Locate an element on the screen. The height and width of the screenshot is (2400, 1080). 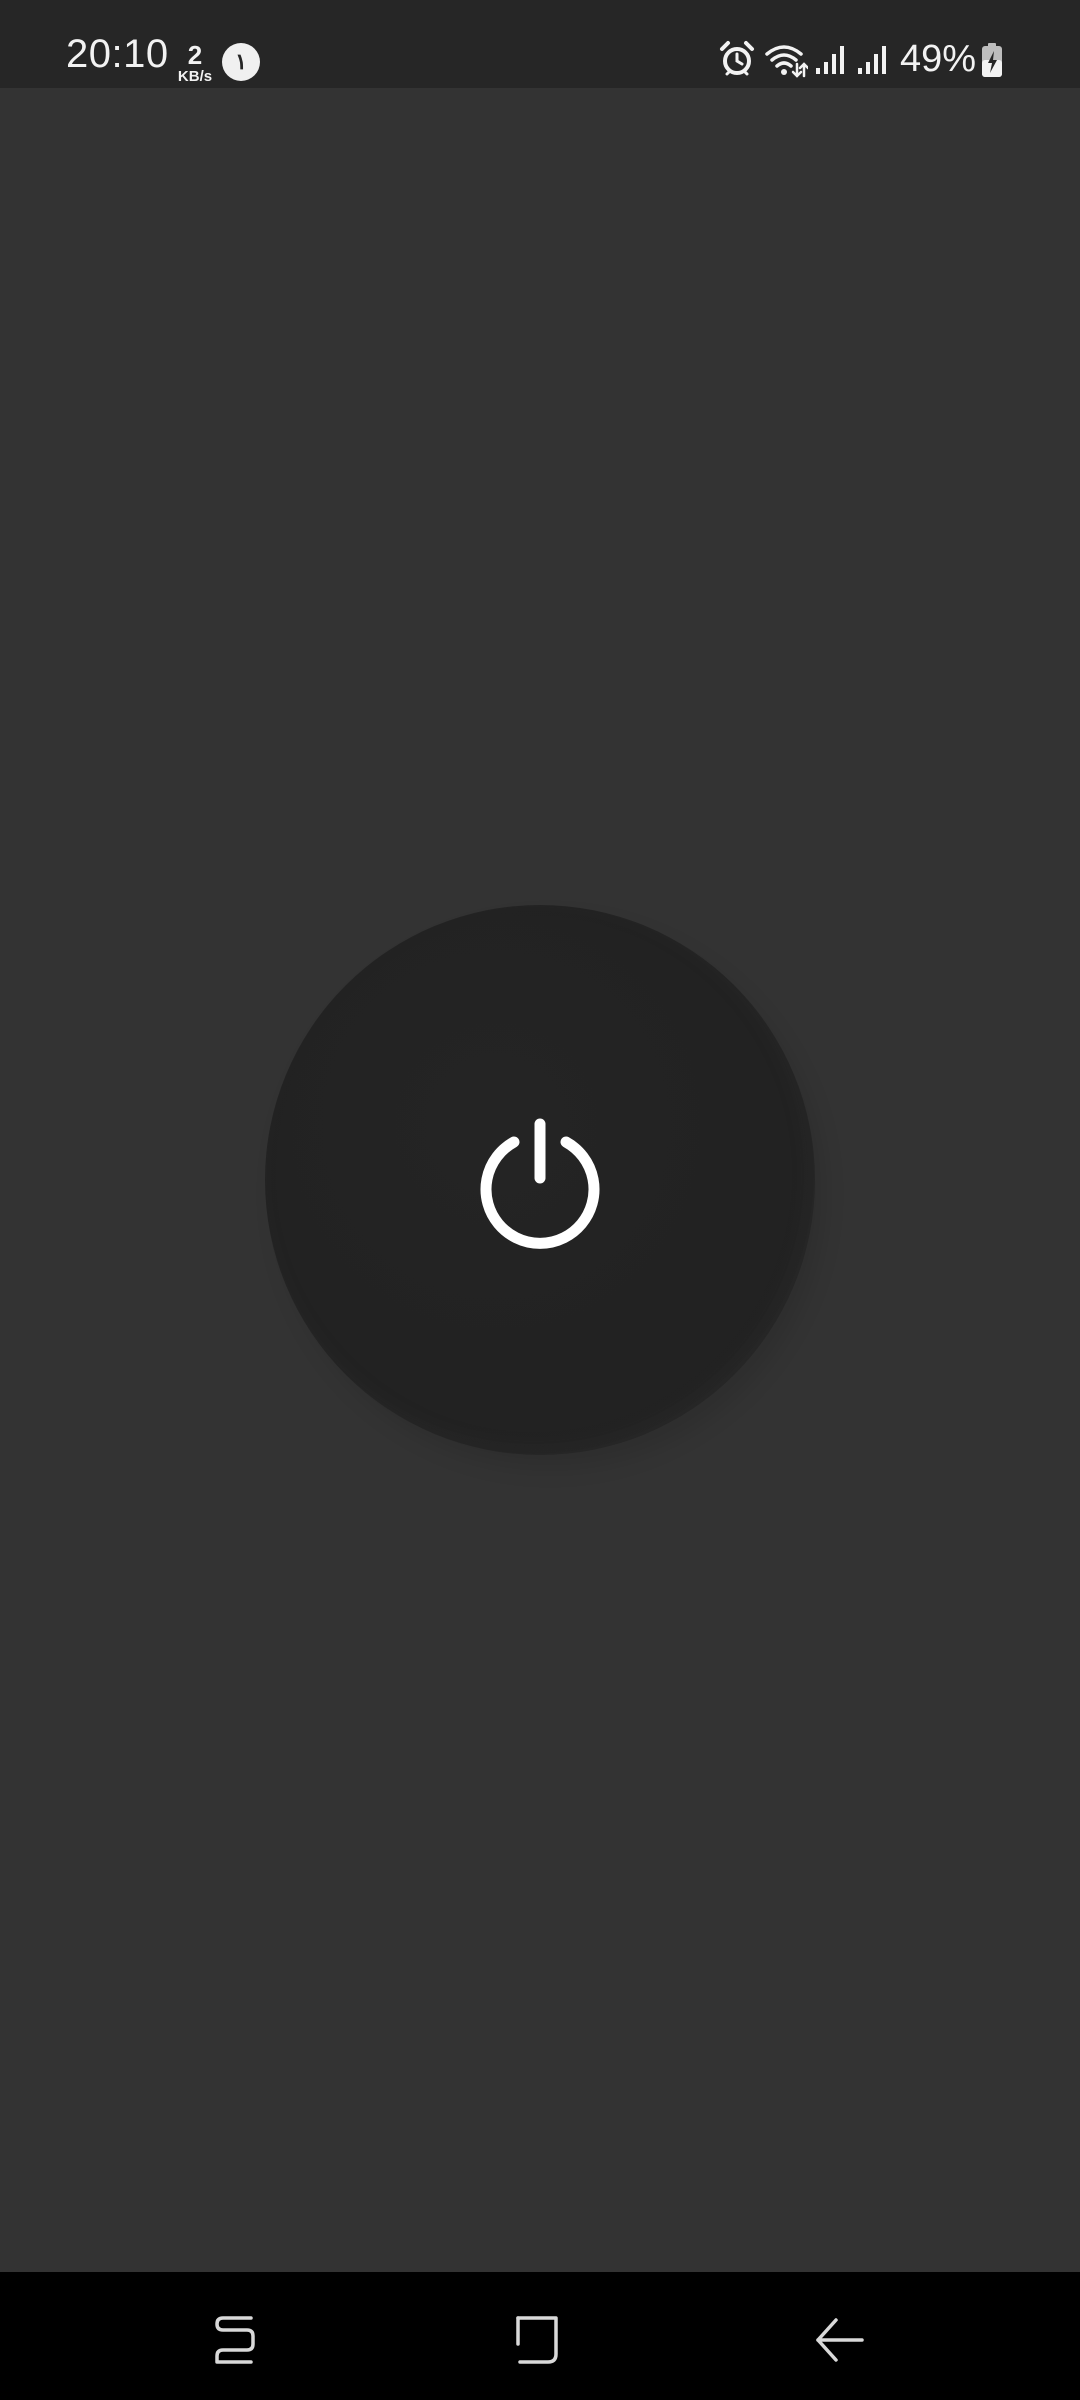
notification-badge: ١ is located at coordinates (241, 62).